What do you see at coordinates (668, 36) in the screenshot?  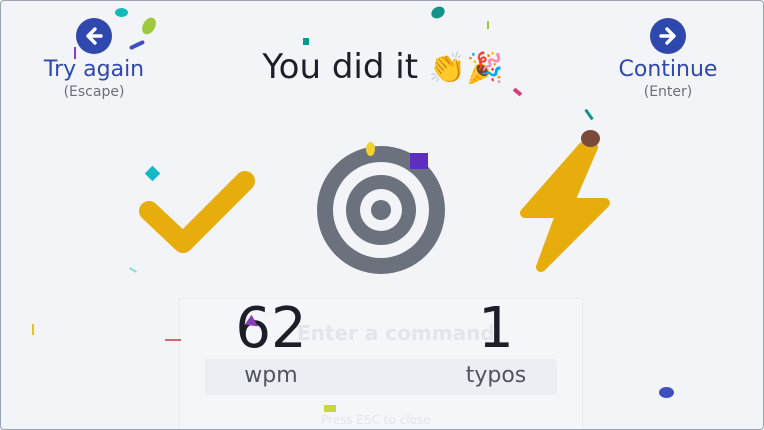 I see `arrow-right-icon` at bounding box center [668, 36].